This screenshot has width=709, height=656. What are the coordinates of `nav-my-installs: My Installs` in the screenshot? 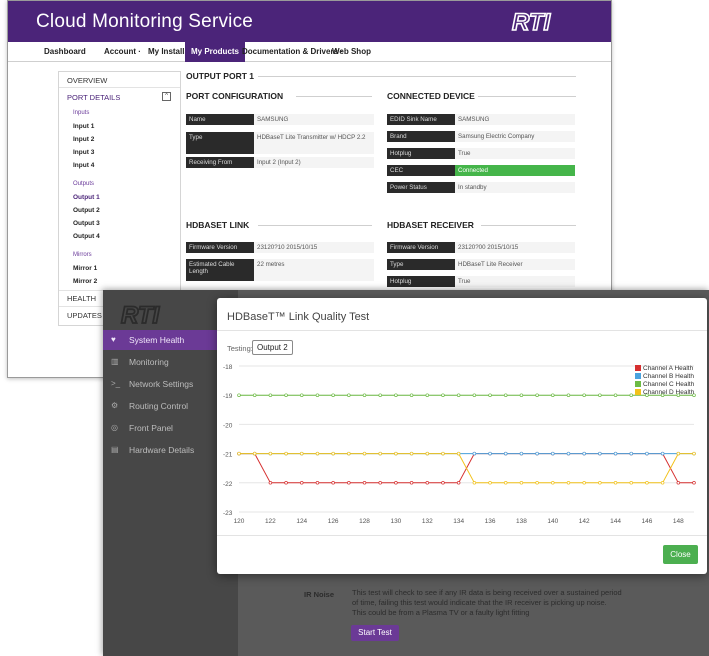 It's located at (168, 52).